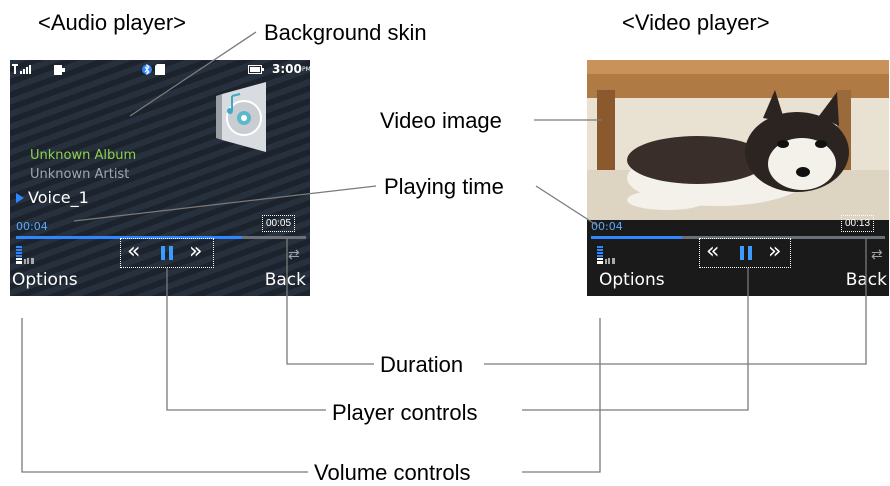  I want to click on back-softkey: Back, so click(285, 280).